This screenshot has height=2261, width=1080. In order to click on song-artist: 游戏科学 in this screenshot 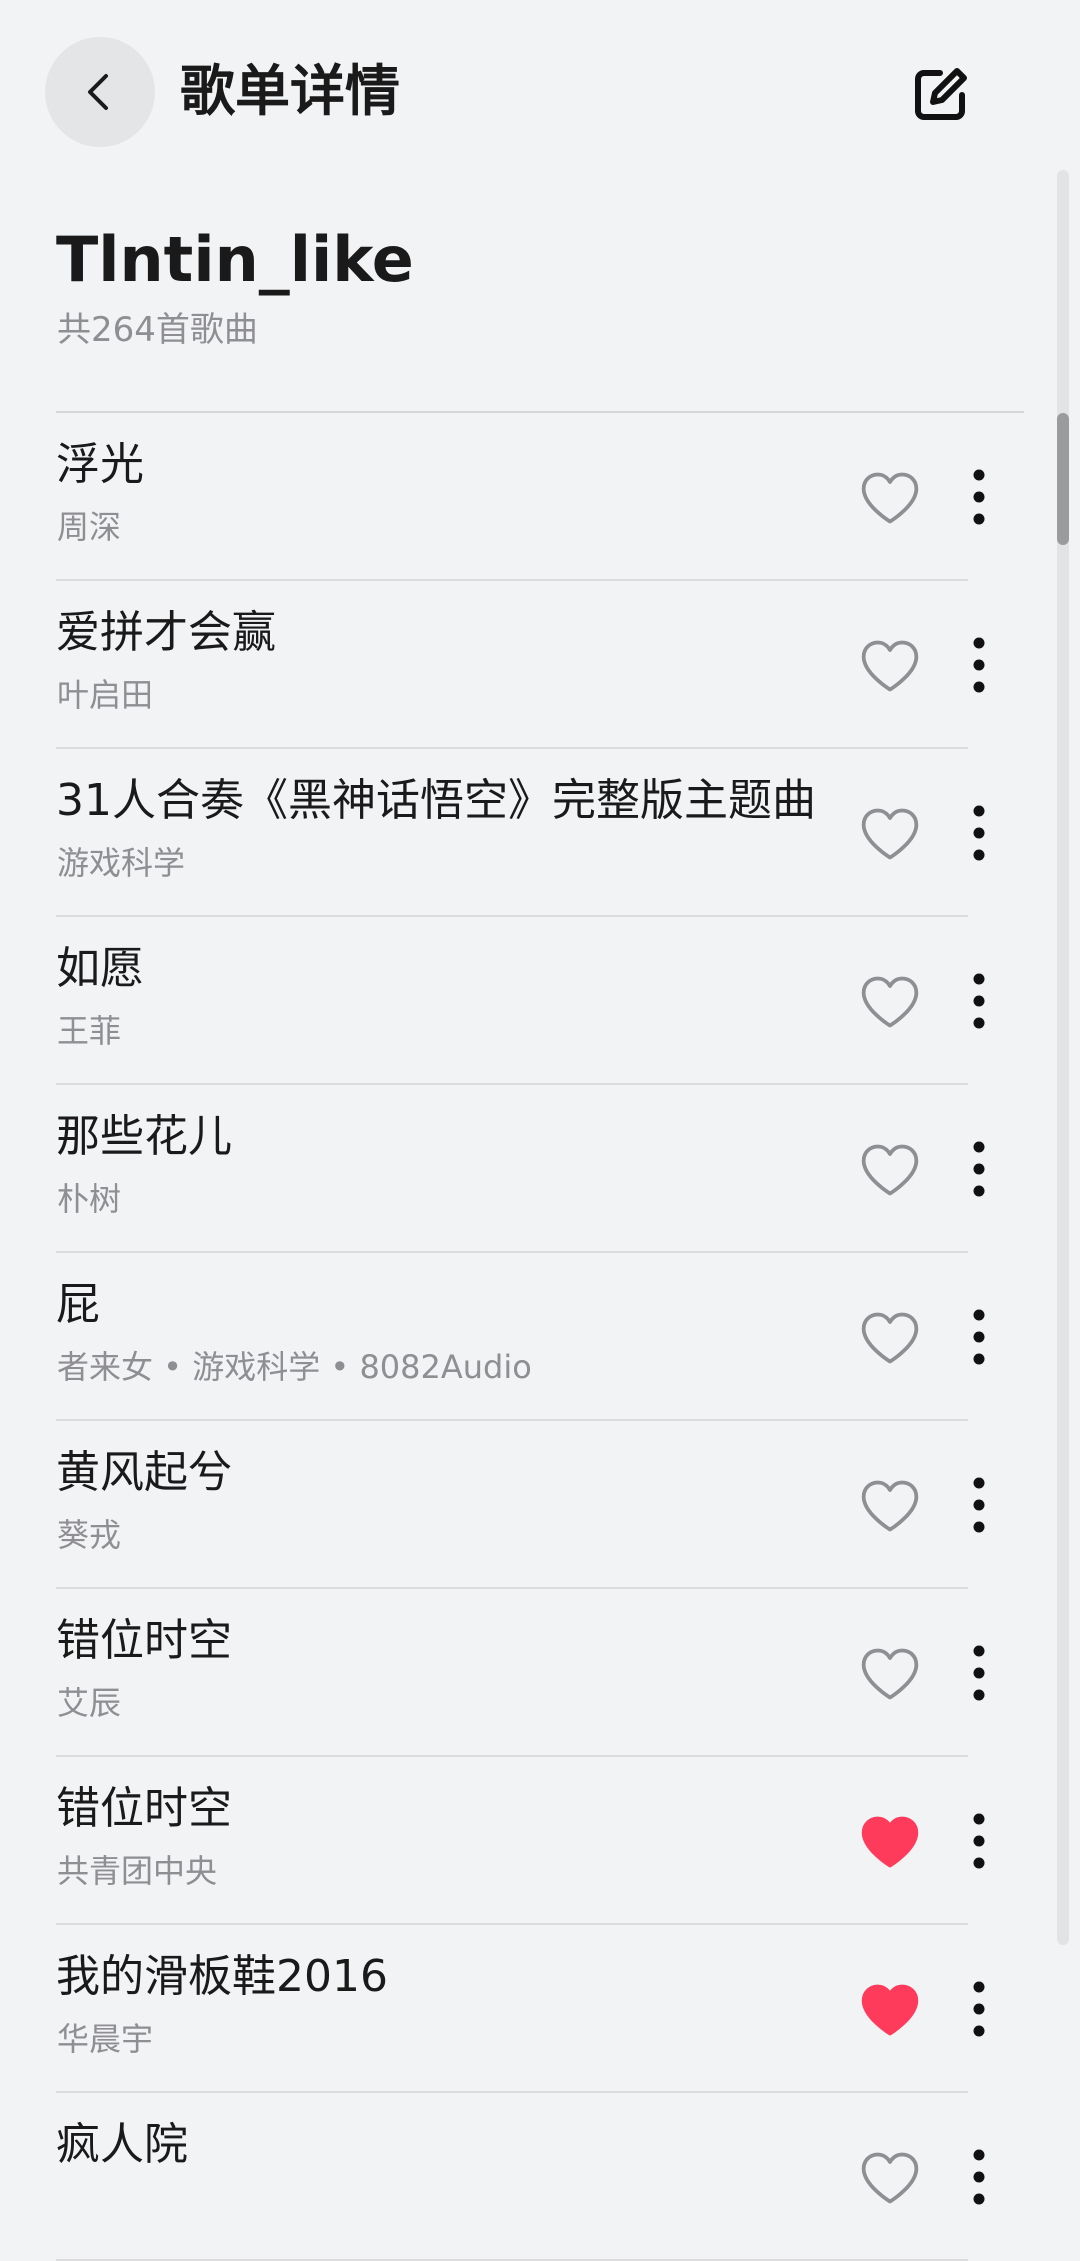, I will do `click(121, 863)`.